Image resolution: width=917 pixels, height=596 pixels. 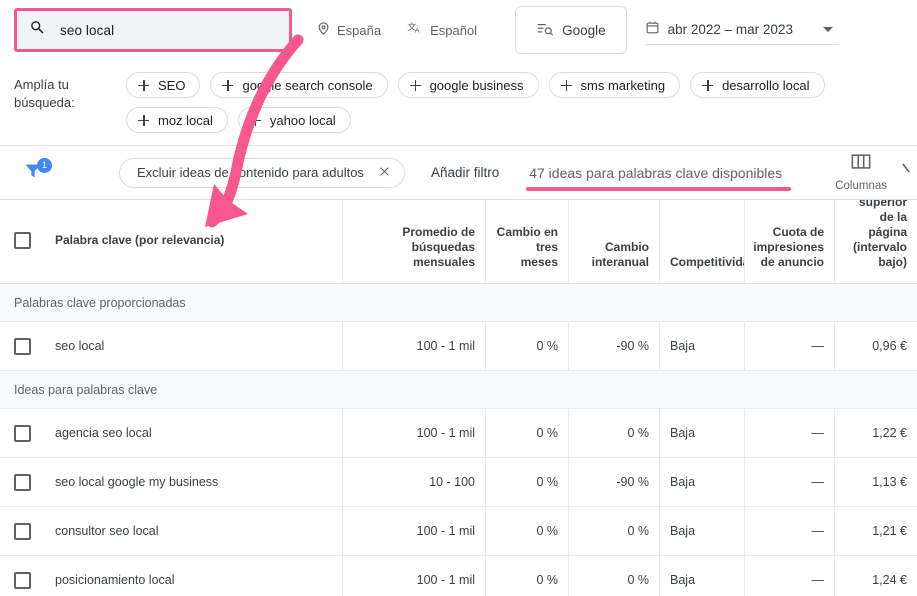 I want to click on location-selector: España, so click(x=348, y=30).